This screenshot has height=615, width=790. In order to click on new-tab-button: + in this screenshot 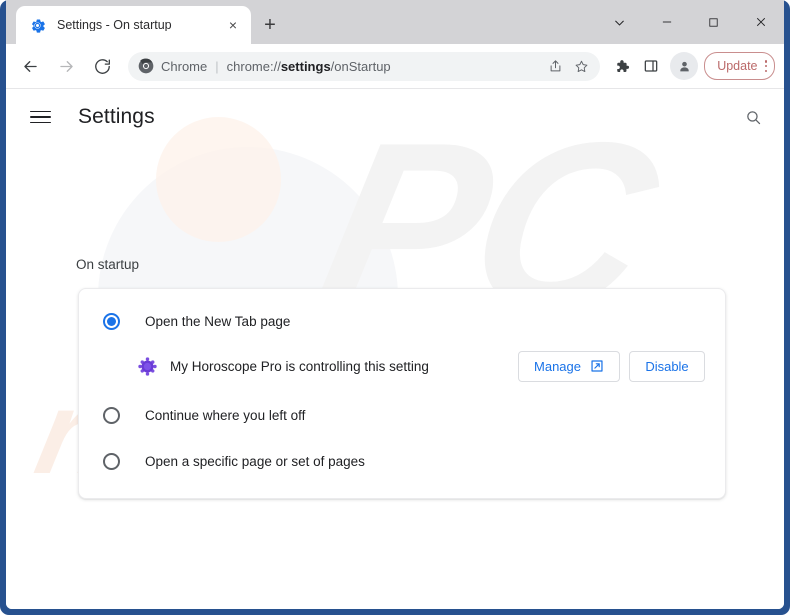, I will do `click(270, 25)`.